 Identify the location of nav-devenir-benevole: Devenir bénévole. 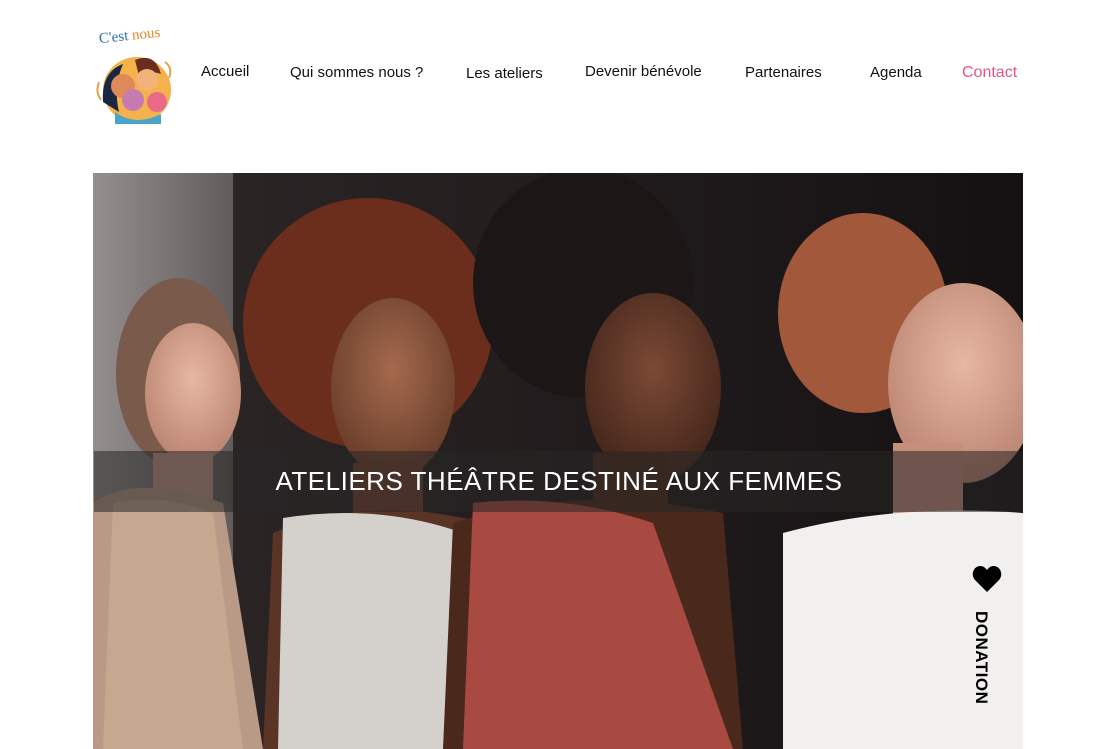
(643, 71).